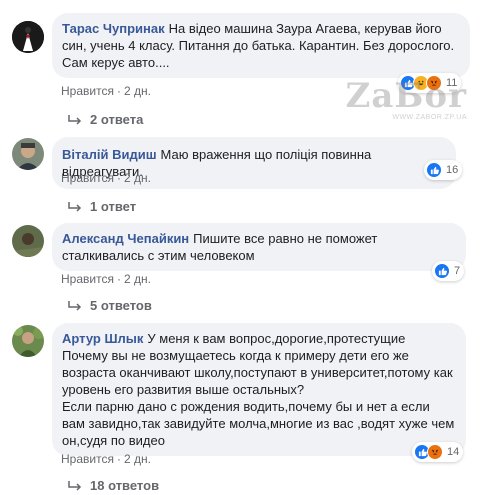  Describe the element at coordinates (435, 452) in the screenshot. I see `angry-icon` at that location.